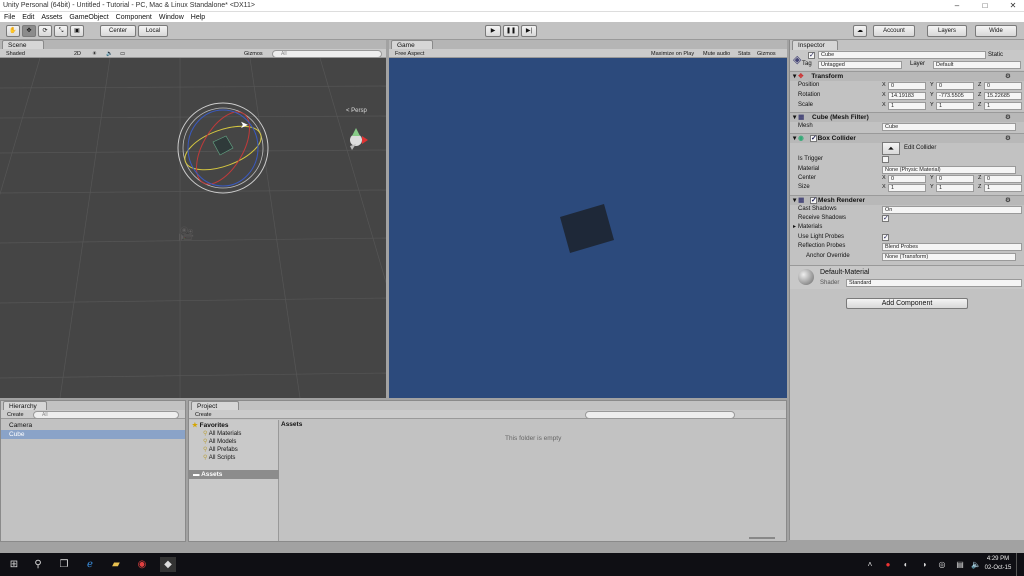 The width and height of the screenshot is (1024, 576). What do you see at coordinates (94, 54) in the screenshot?
I see `lighting-icon: ☀` at bounding box center [94, 54].